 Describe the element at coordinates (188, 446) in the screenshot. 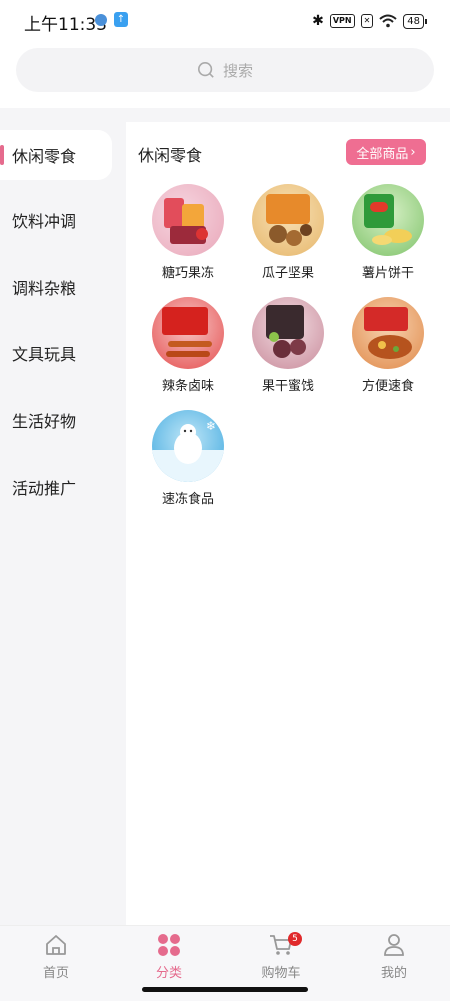

I see `frozen-food-thumbnail: ❄` at that location.